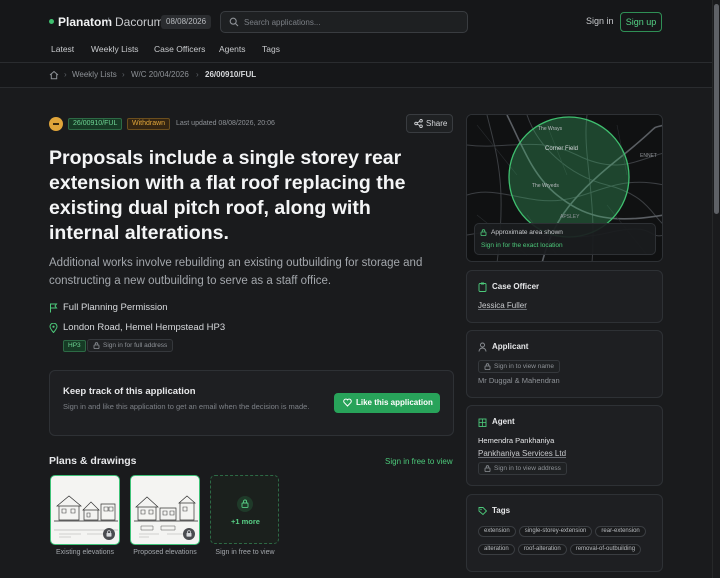 Image resolution: width=720 pixels, height=578 pixels. I want to click on like-button-label: Like this application, so click(394, 402).